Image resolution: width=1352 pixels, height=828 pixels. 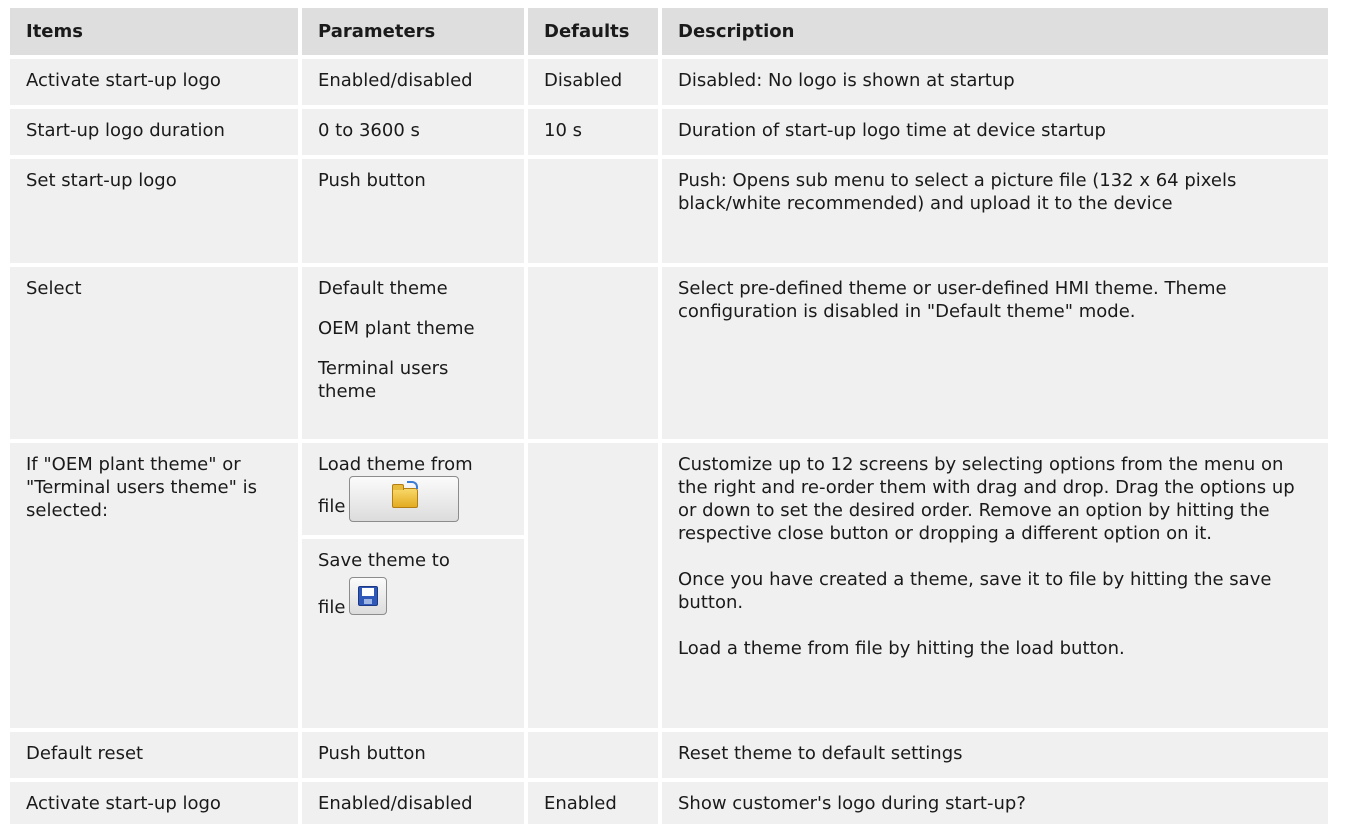 I want to click on load-theme-label: Load theme from, so click(x=395, y=464).